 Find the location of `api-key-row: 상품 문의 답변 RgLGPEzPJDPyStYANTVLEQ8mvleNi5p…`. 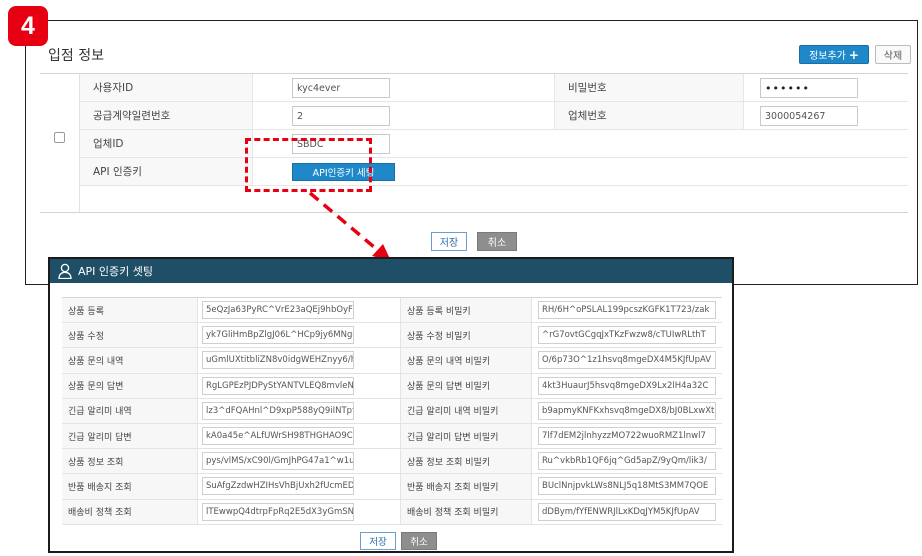

api-key-row: 상품 문의 답변 RgLGPEzPJDPyStYANTVLEQ8mvleNi5p… is located at coordinates (392, 386).